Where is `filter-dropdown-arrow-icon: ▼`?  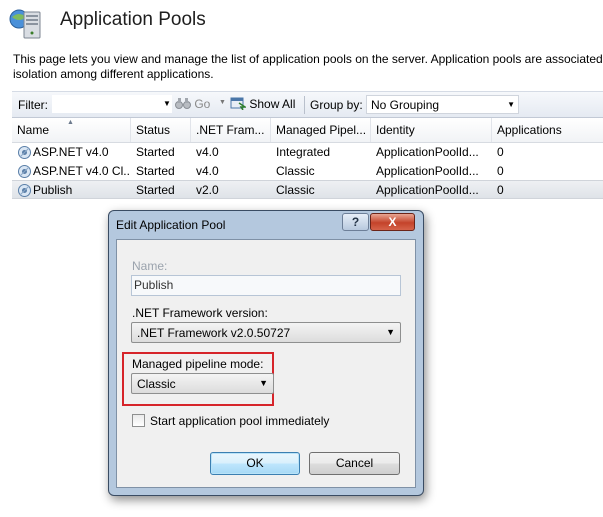 filter-dropdown-arrow-icon: ▼ is located at coordinates (167, 104).